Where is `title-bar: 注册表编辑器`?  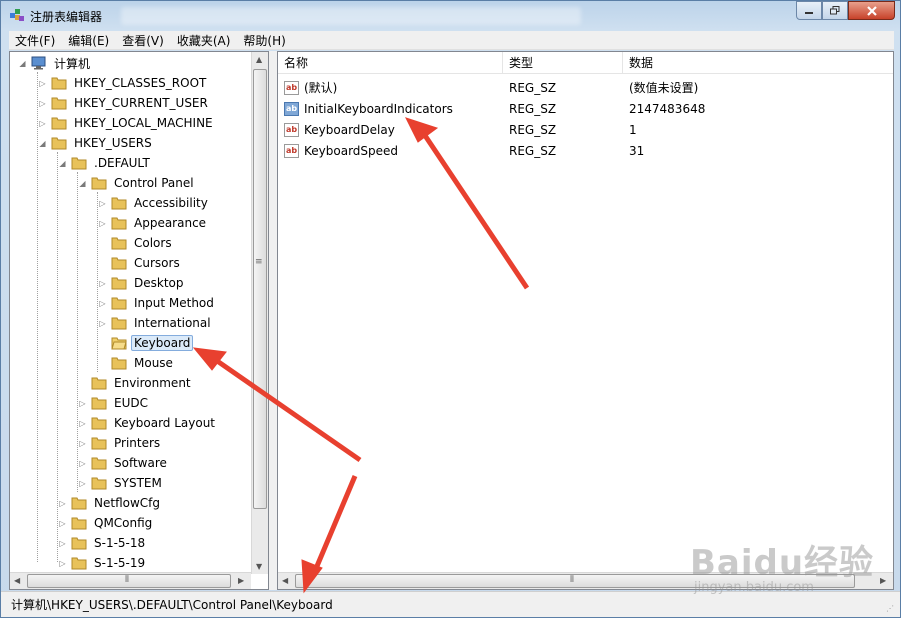
title-bar: 注册表编辑器 is located at coordinates (450, 16).